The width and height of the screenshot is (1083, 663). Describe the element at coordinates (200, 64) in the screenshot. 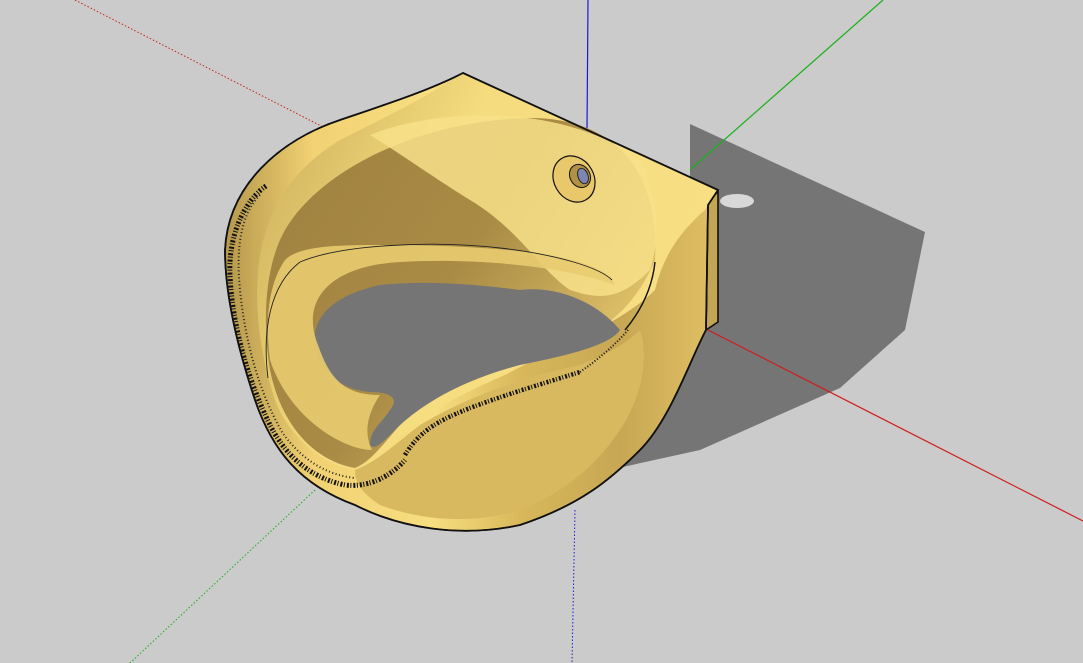

I see `red-axis-dotted` at that location.